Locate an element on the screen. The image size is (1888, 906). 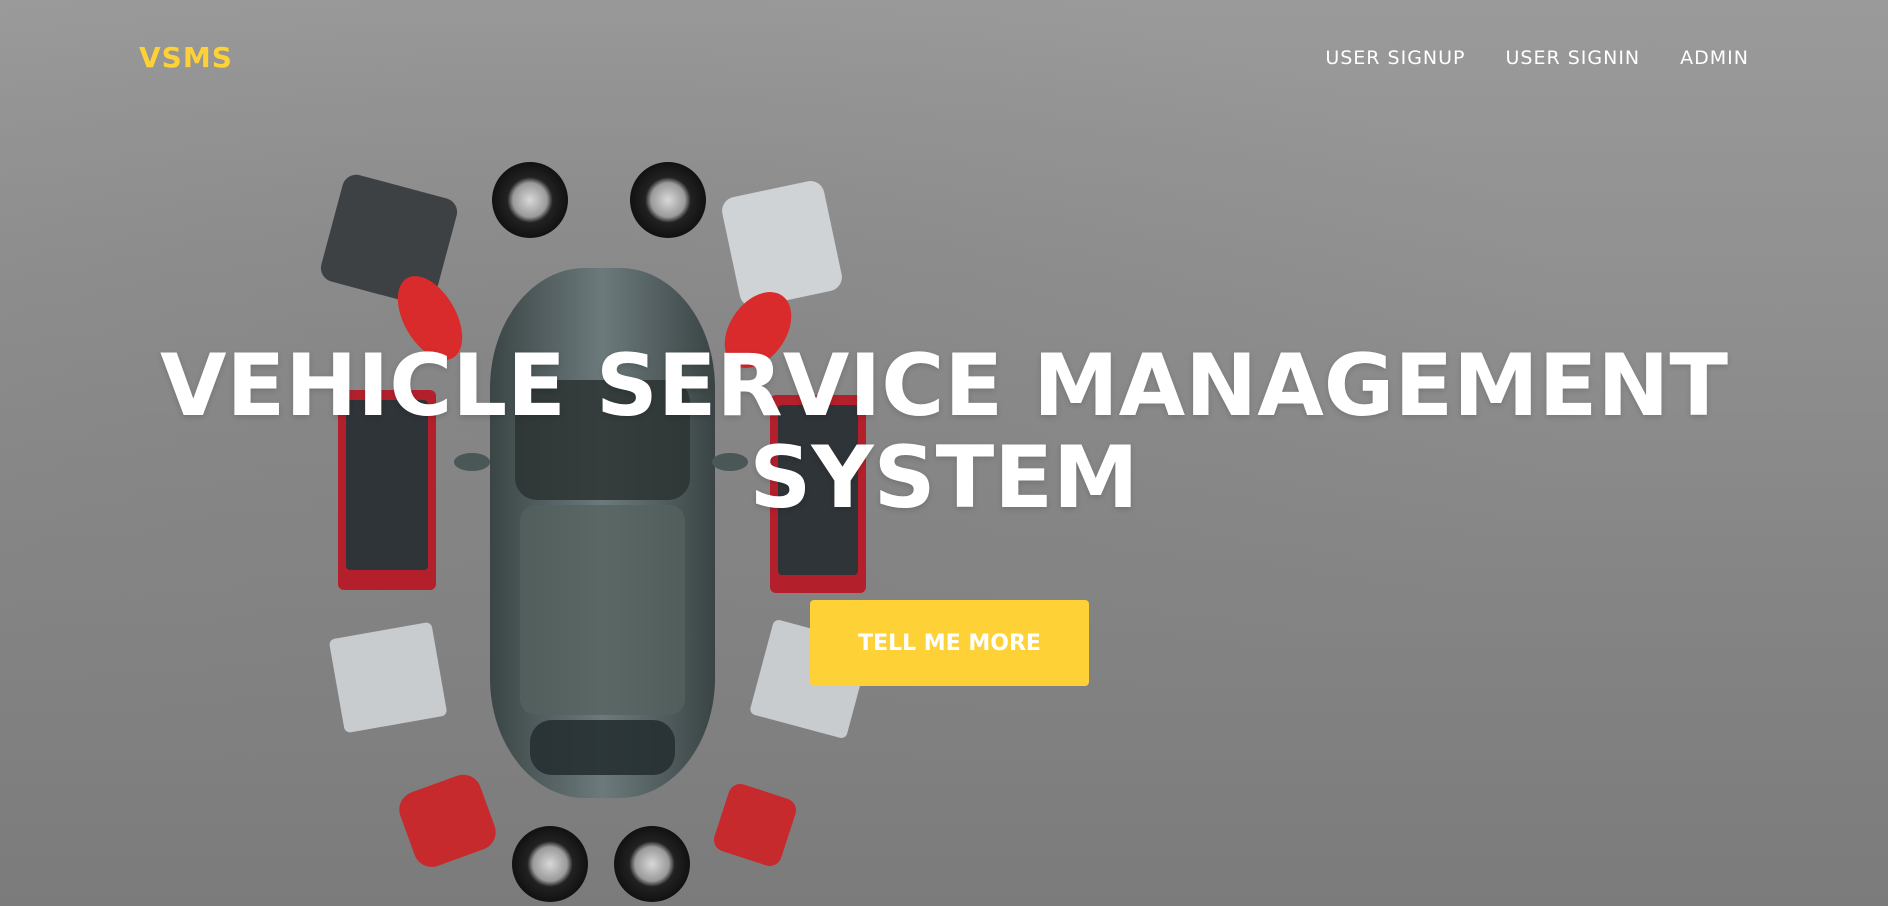
nav-admin-link: ADMIN is located at coordinates (1714, 58).